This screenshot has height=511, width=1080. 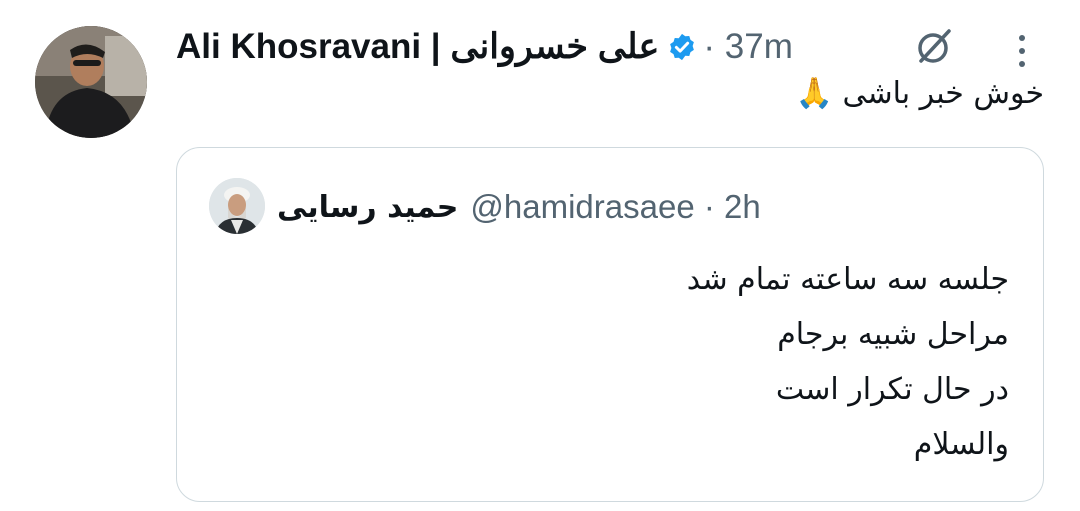 What do you see at coordinates (934, 47) in the screenshot?
I see `grok-icon` at bounding box center [934, 47].